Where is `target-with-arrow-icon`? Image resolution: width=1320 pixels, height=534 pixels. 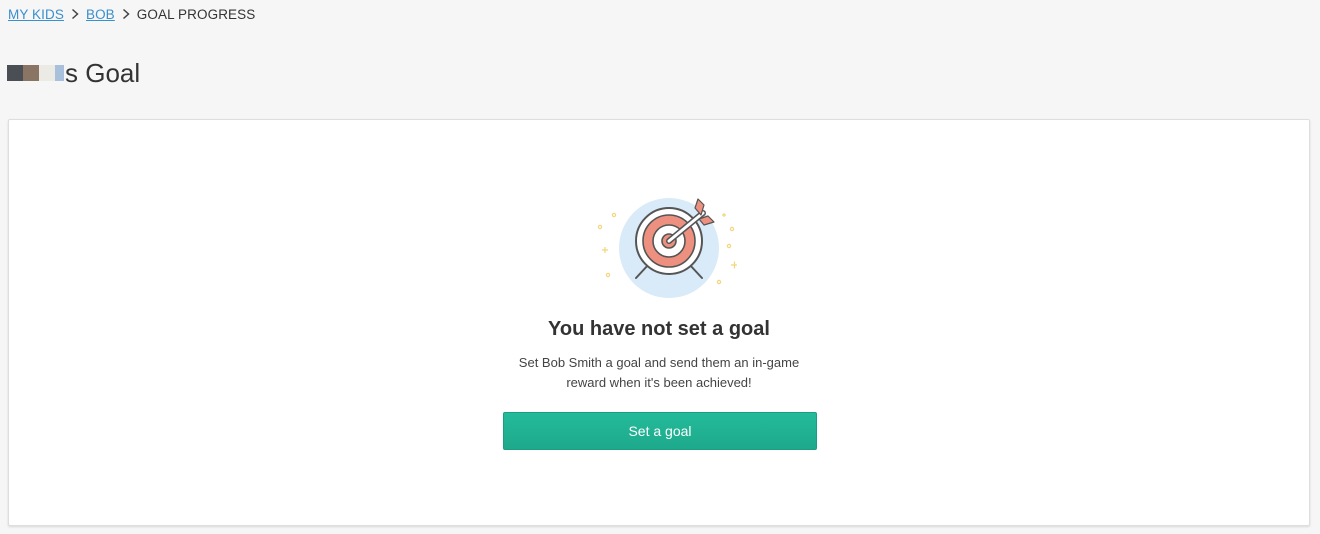 target-with-arrow-icon is located at coordinates (667, 248).